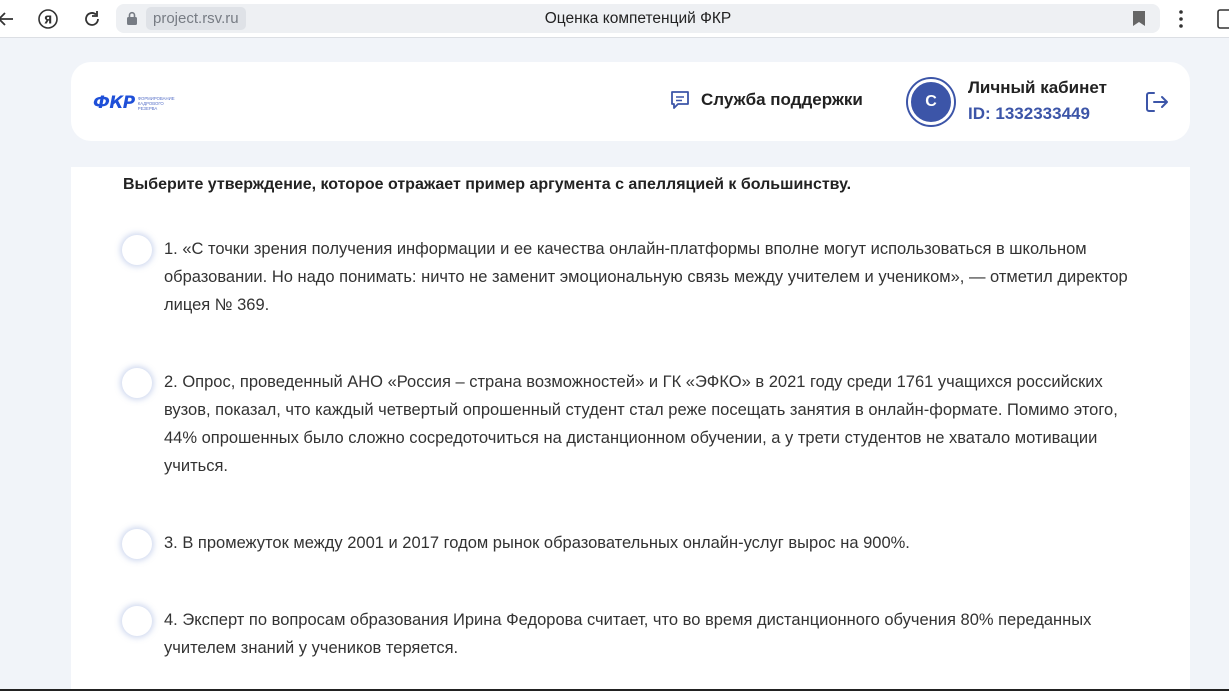 The width and height of the screenshot is (1229, 691). I want to click on logo-mark: ФКР, so click(114, 103).